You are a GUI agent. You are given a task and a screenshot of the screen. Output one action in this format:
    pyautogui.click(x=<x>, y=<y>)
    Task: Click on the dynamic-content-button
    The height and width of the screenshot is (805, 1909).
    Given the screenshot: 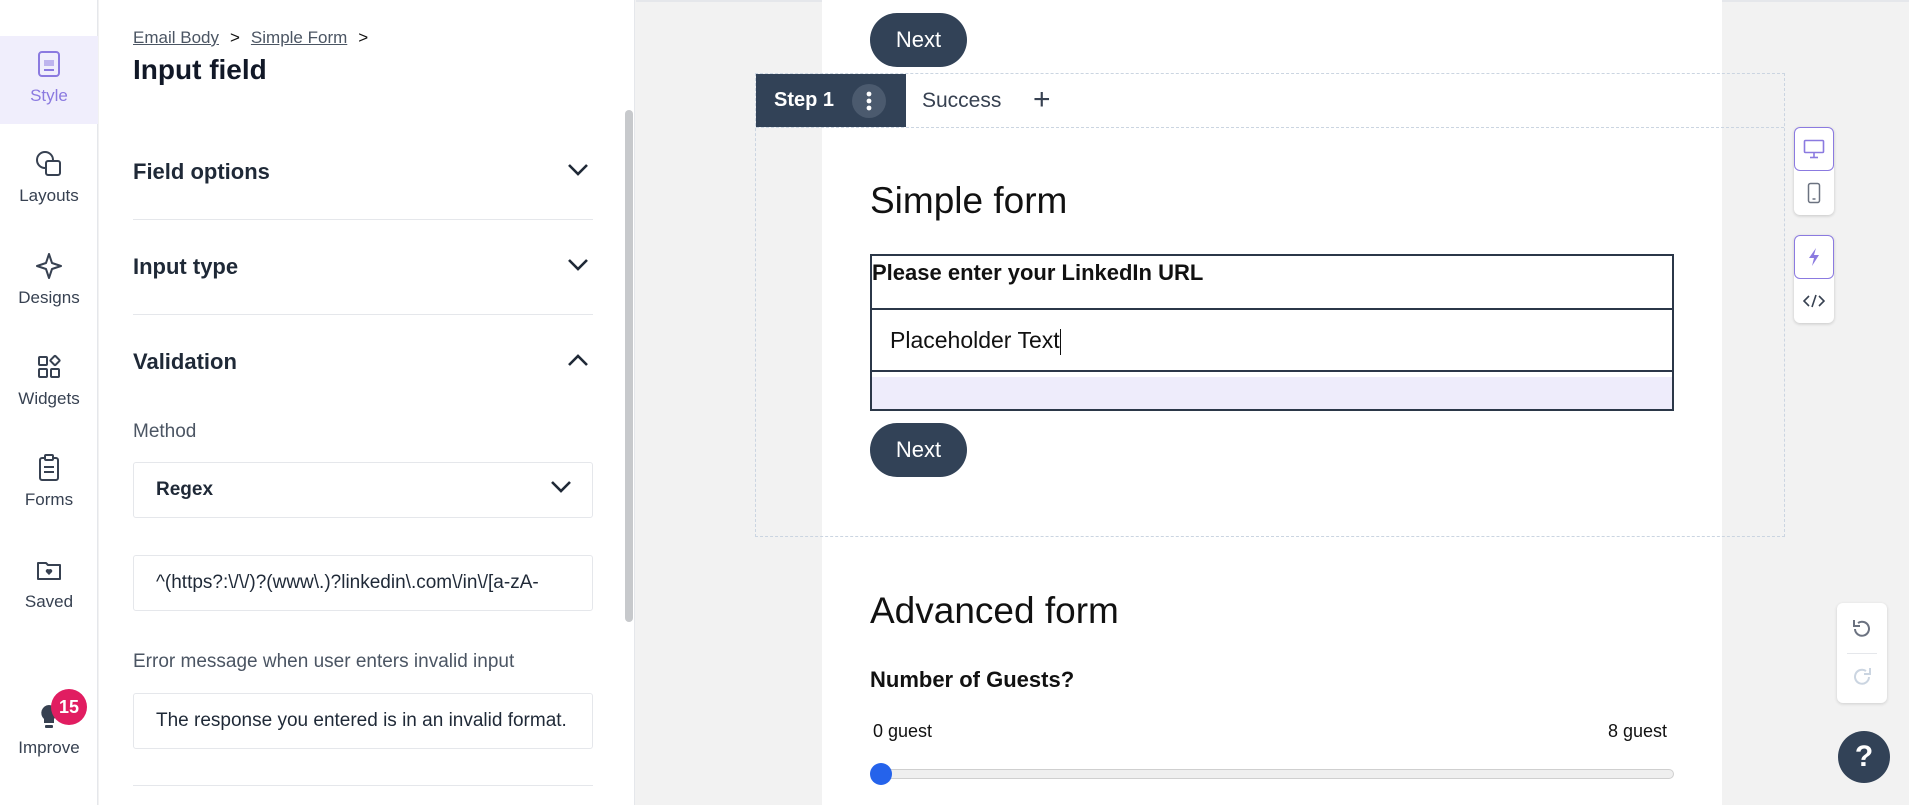 What is the action you would take?
    pyautogui.click(x=1814, y=257)
    